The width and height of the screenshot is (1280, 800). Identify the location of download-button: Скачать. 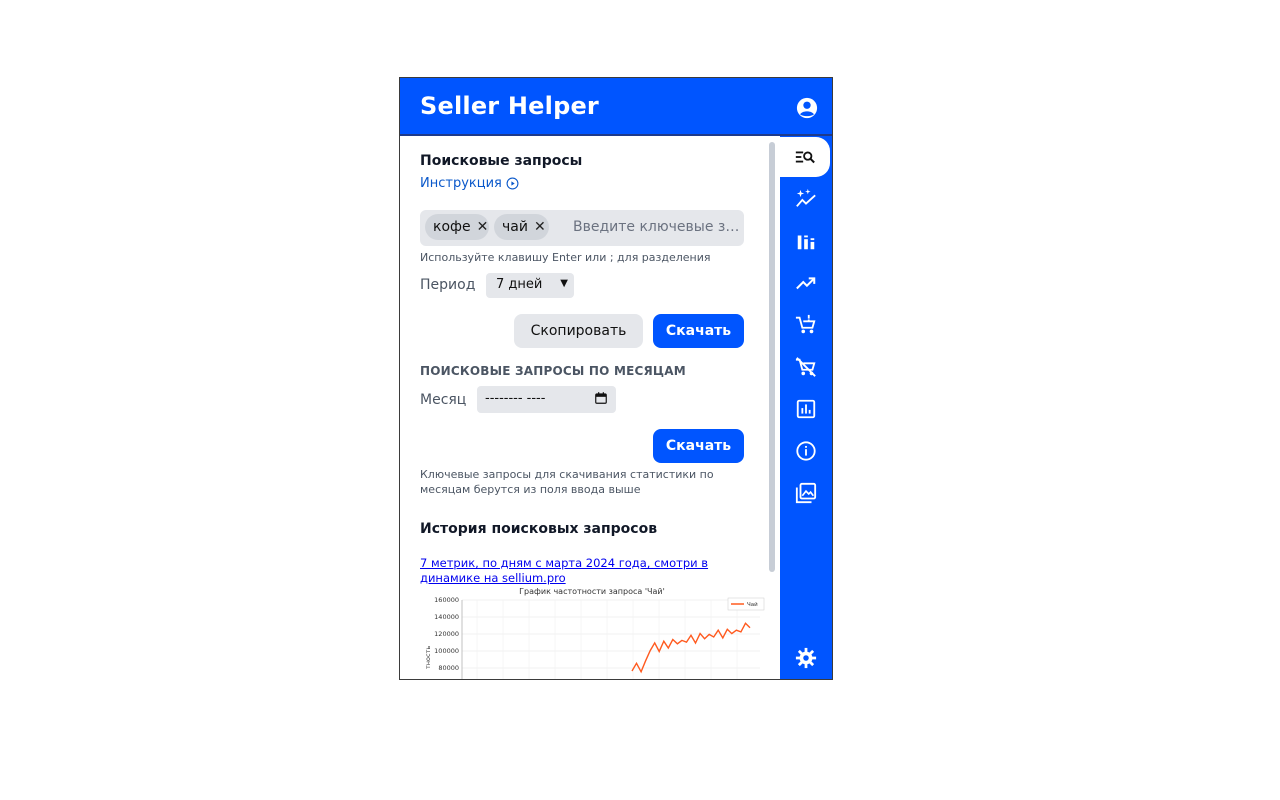
(698, 331).